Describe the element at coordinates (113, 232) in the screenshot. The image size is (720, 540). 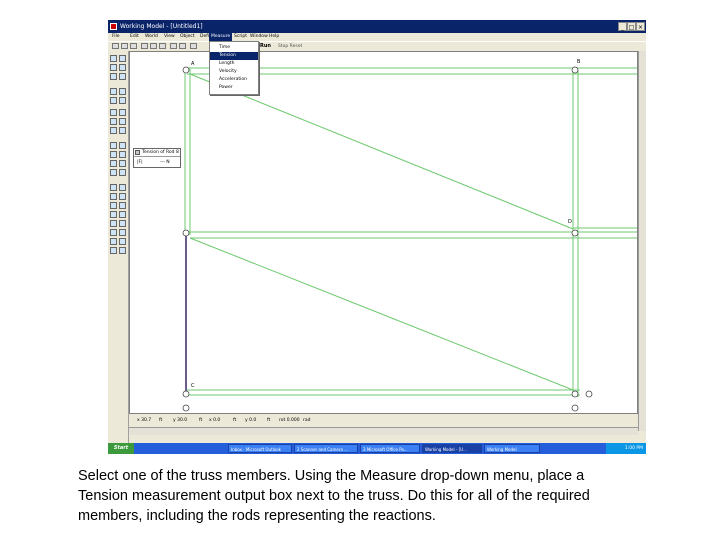
I see `lock-tool-icon` at that location.